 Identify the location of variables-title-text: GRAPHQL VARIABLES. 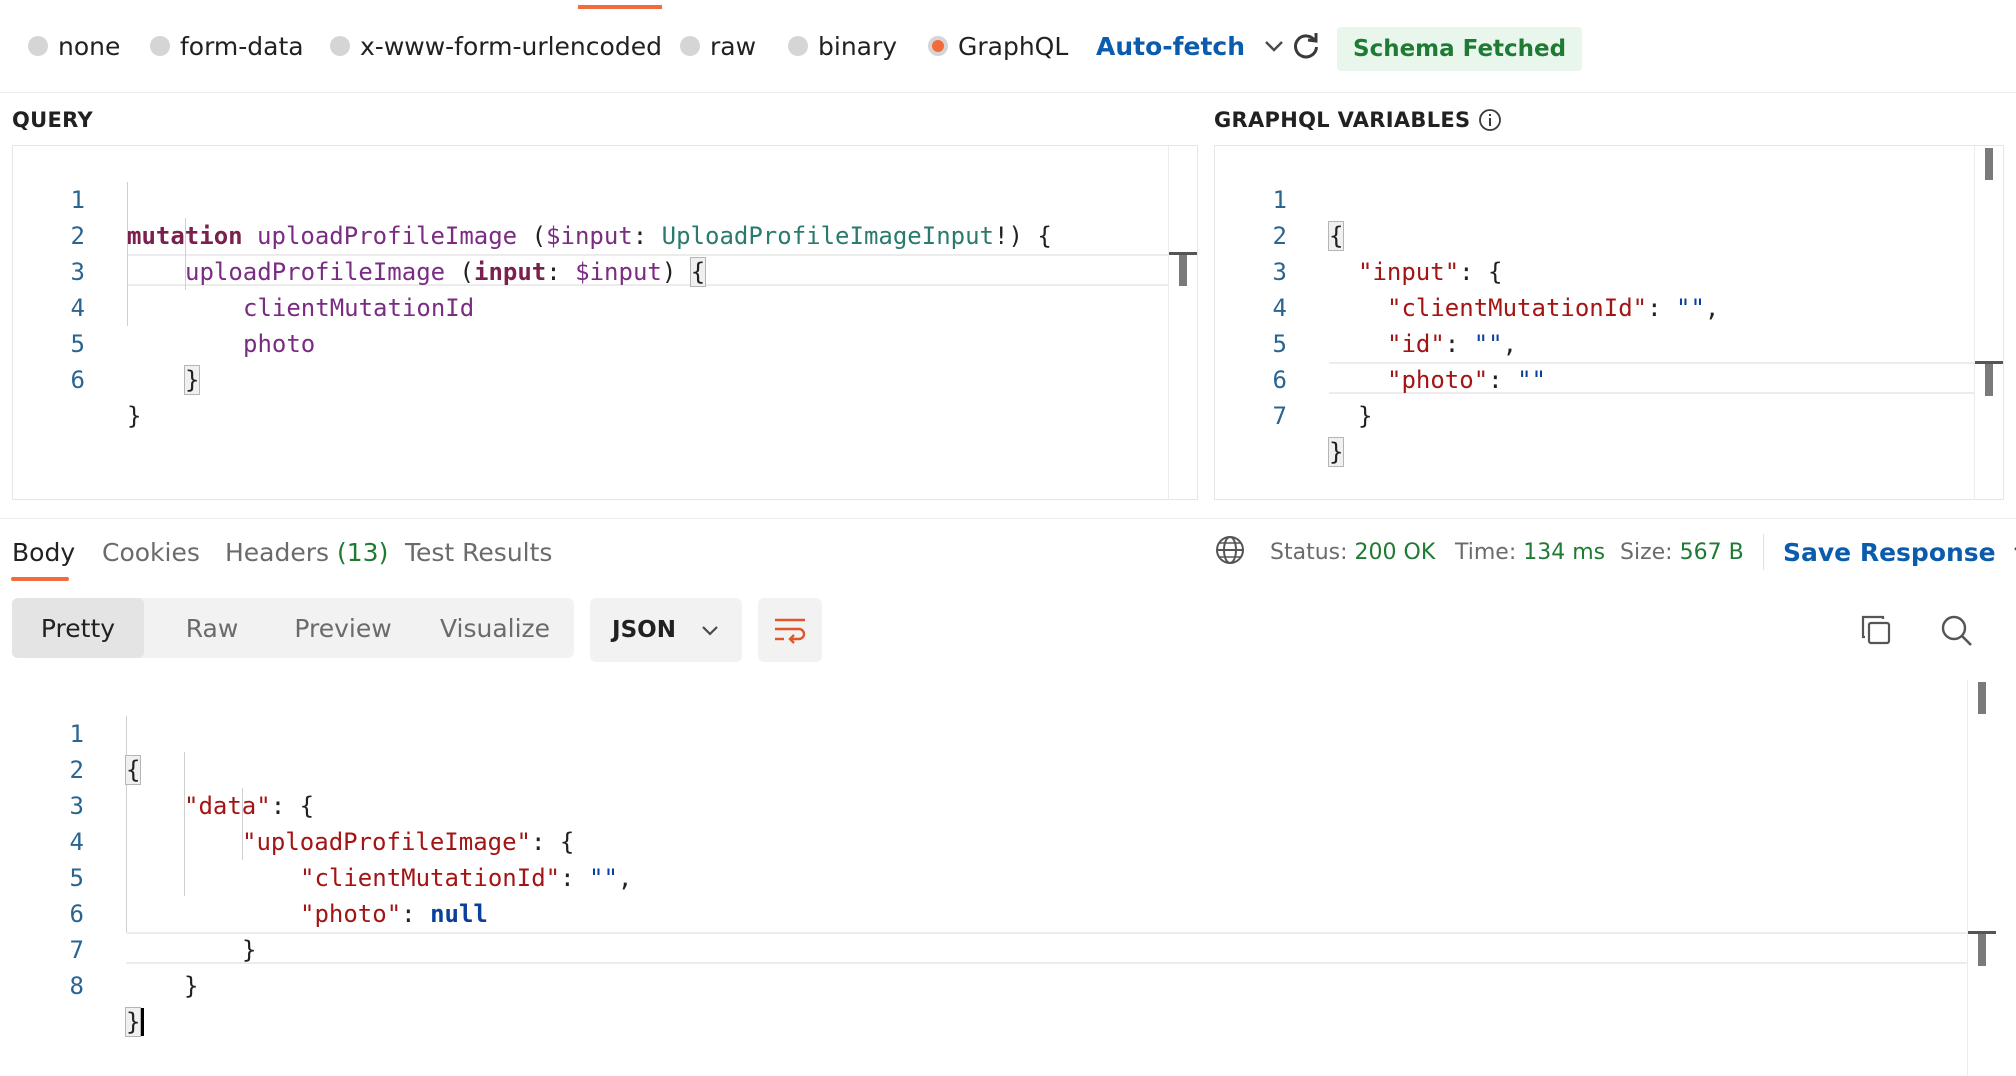
(1342, 120).